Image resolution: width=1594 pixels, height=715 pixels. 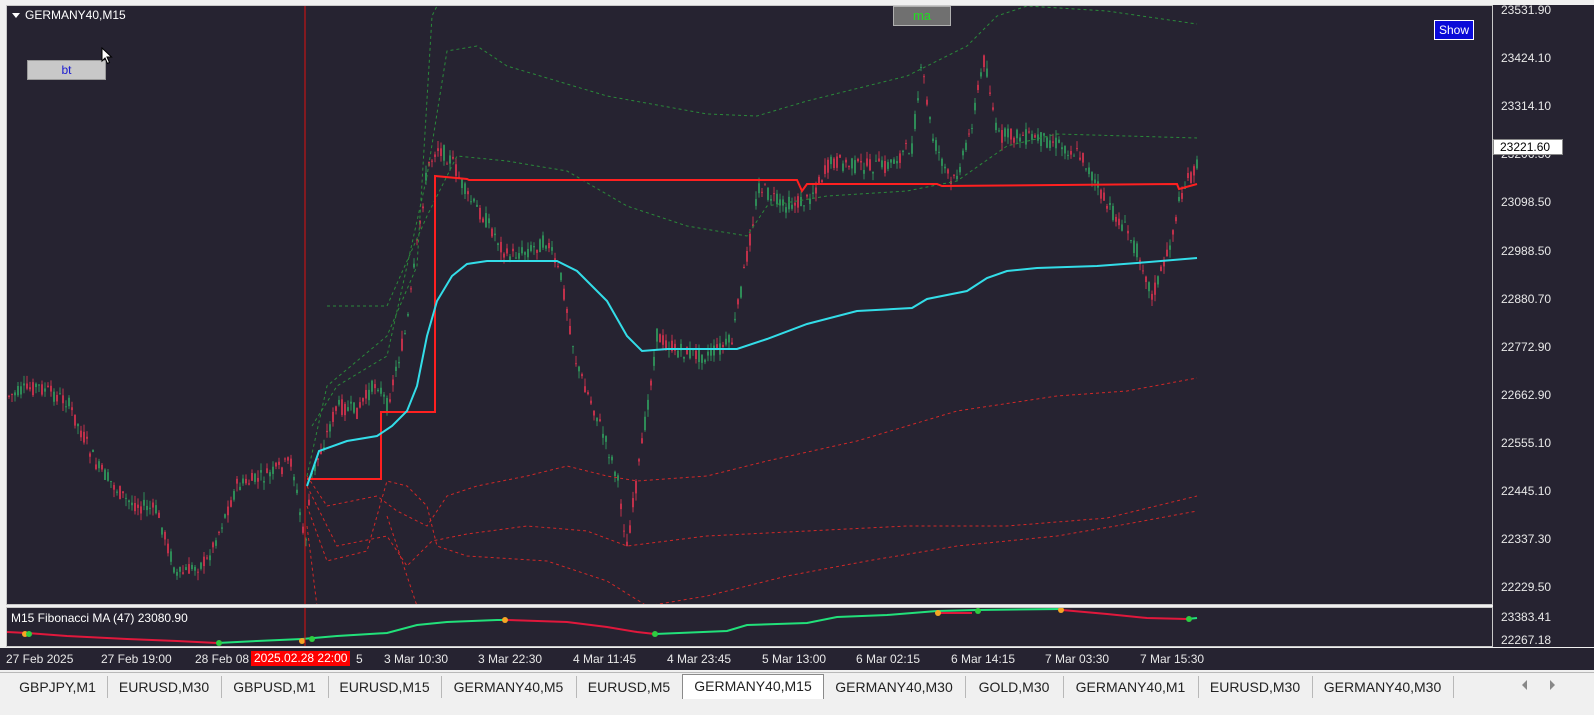 I want to click on chart-tab: GBPUSD,M1, so click(x=275, y=687).